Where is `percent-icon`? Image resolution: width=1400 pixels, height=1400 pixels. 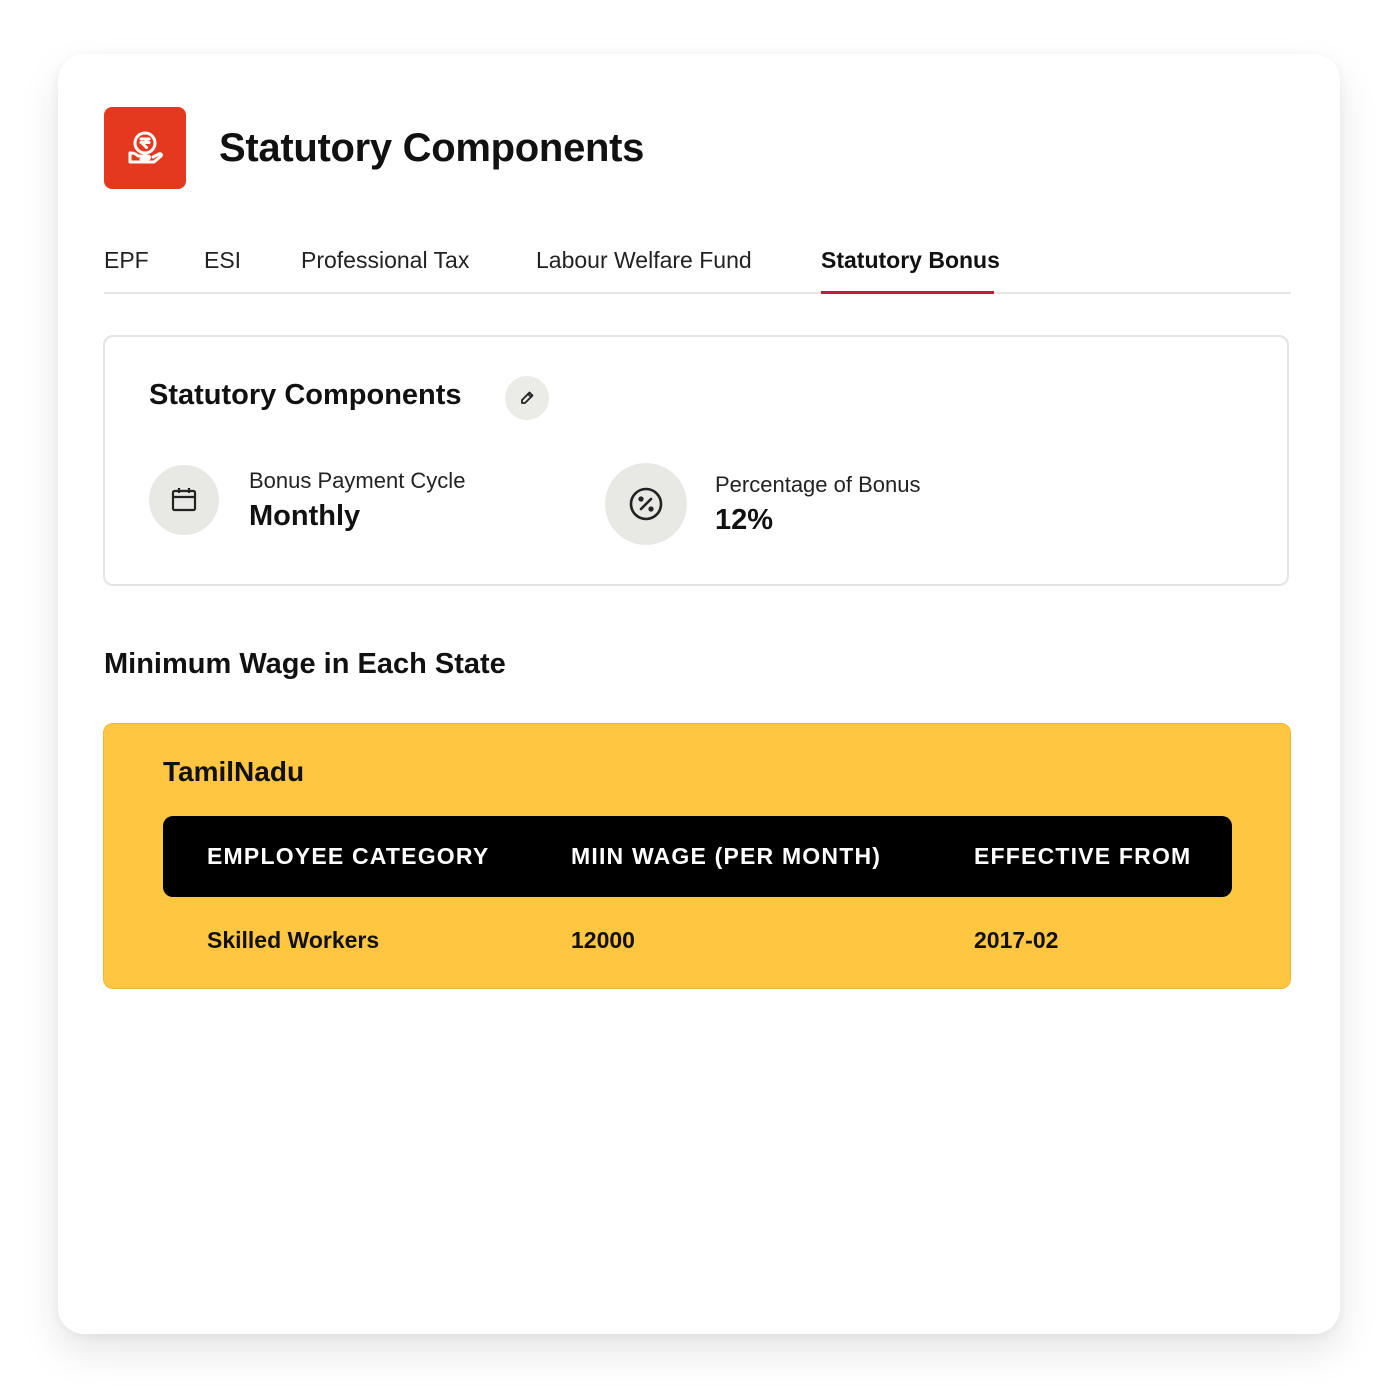
percent-icon is located at coordinates (646, 504).